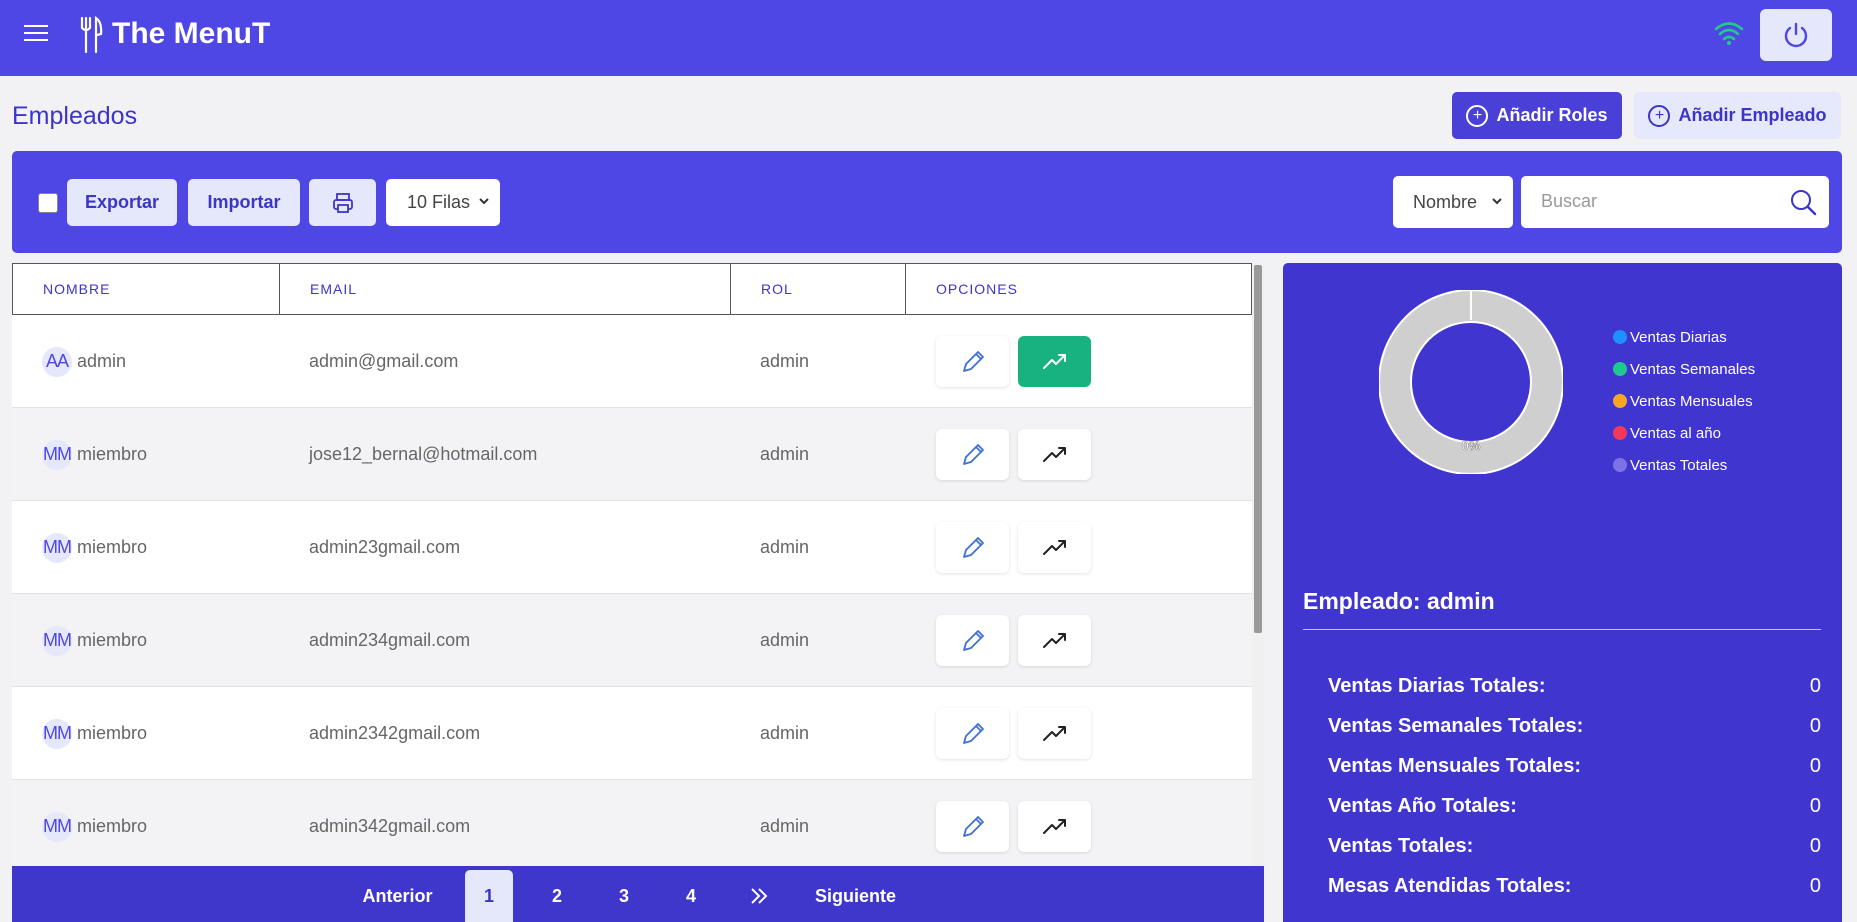 The height and width of the screenshot is (922, 1857). Describe the element at coordinates (1678, 337) in the screenshot. I see `legend-label: Ventas Diarias` at that location.